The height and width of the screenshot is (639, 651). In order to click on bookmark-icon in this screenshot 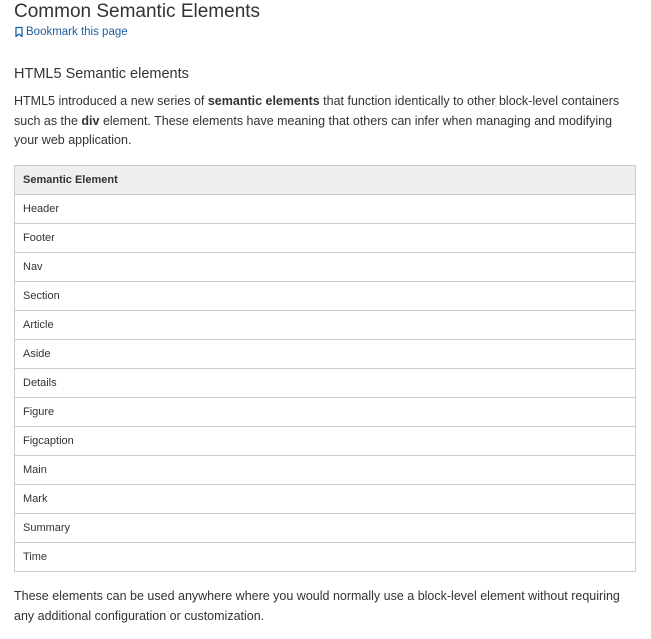, I will do `click(19, 32)`.